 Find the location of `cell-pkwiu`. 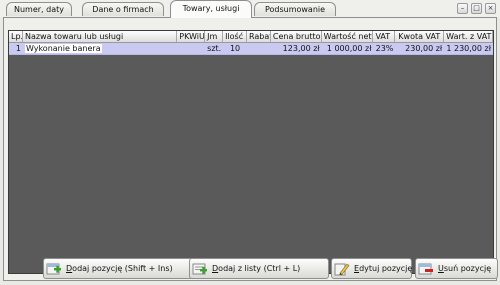

cell-pkwiu is located at coordinates (191, 48).